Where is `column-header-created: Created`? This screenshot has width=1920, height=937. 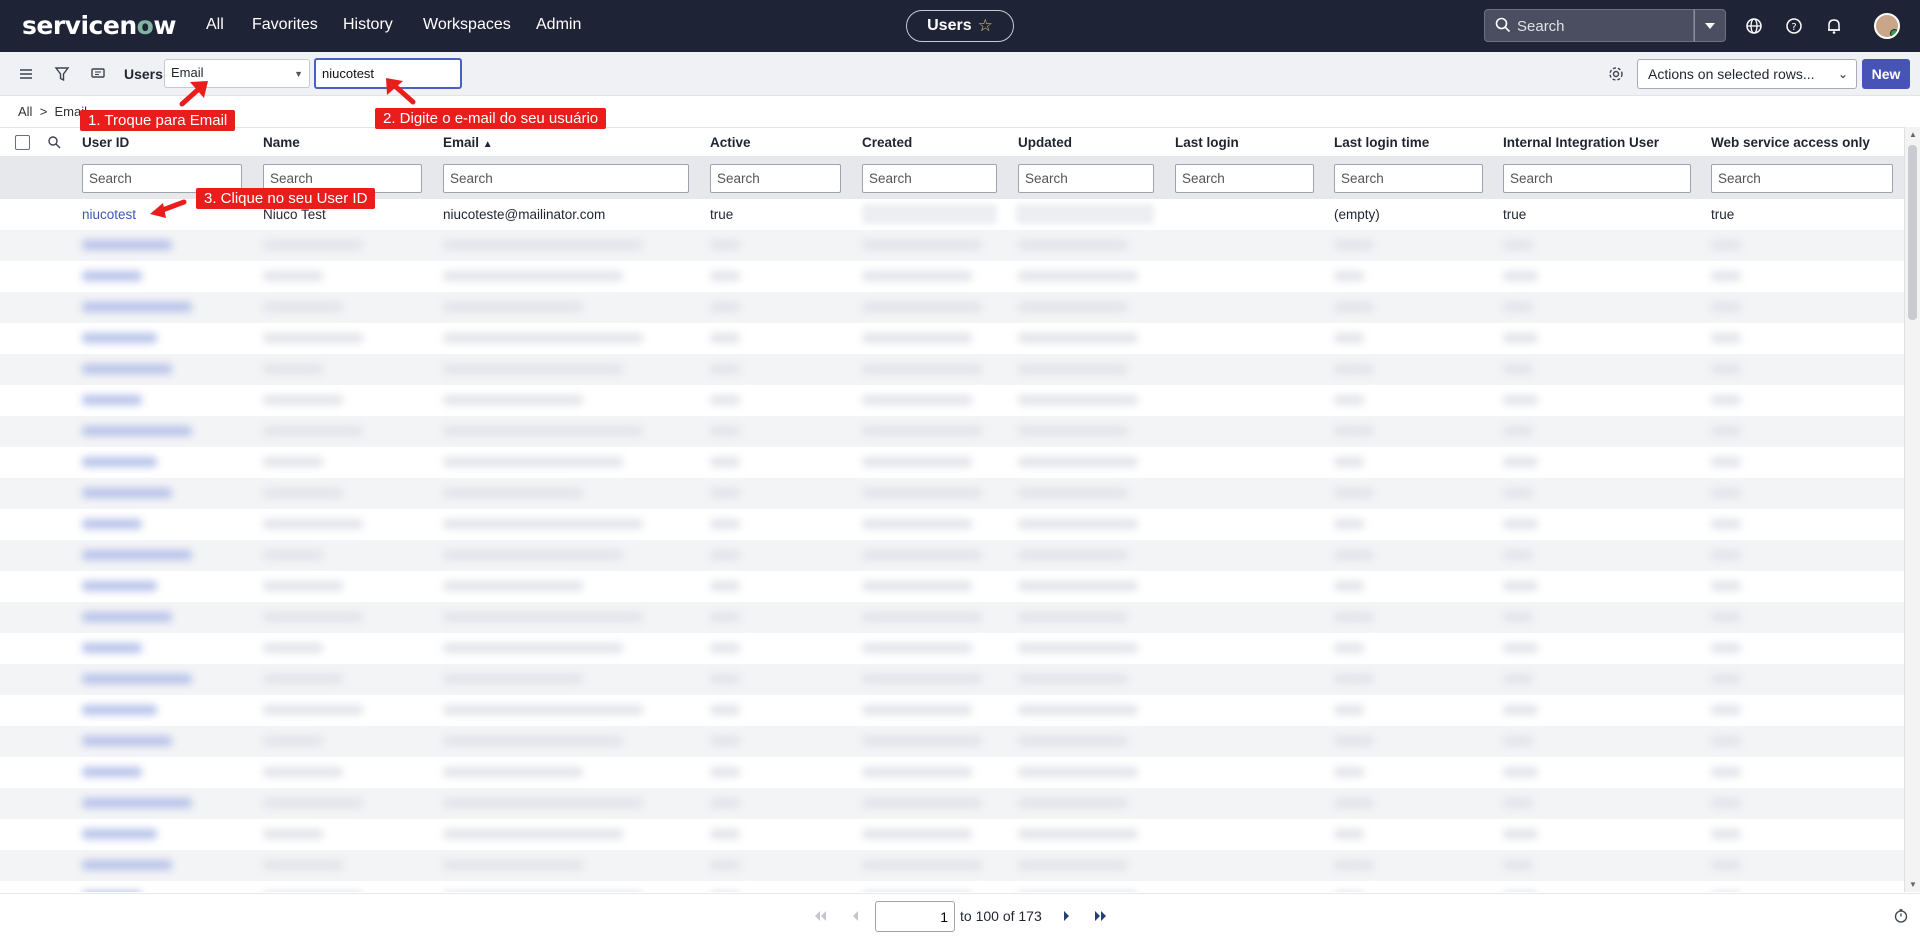 column-header-created: Created is located at coordinates (887, 142).